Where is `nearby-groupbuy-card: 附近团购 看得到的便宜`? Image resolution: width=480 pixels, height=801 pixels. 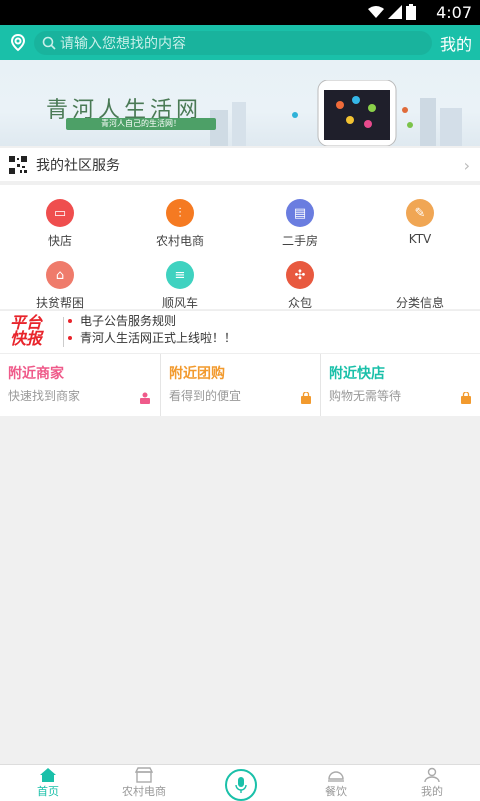 nearby-groupbuy-card: 附近团购 看得到的便宜 is located at coordinates (240, 385).